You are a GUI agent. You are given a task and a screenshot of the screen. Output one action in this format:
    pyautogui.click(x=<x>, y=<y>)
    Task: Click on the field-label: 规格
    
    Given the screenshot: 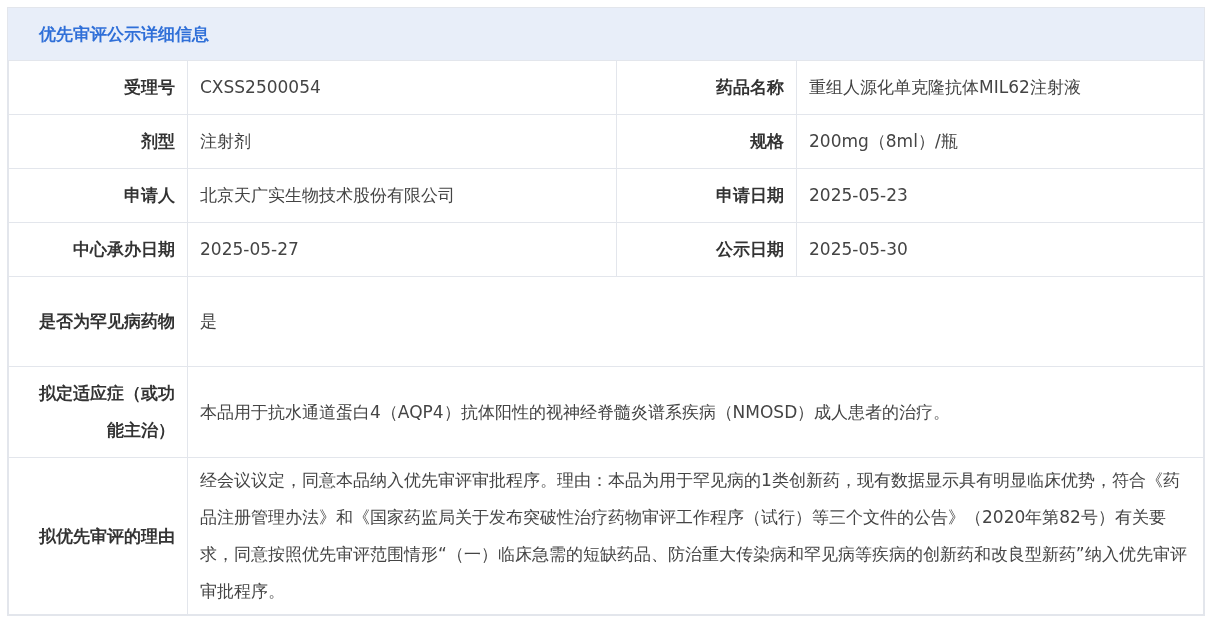 What is the action you would take?
    pyautogui.click(x=706, y=141)
    